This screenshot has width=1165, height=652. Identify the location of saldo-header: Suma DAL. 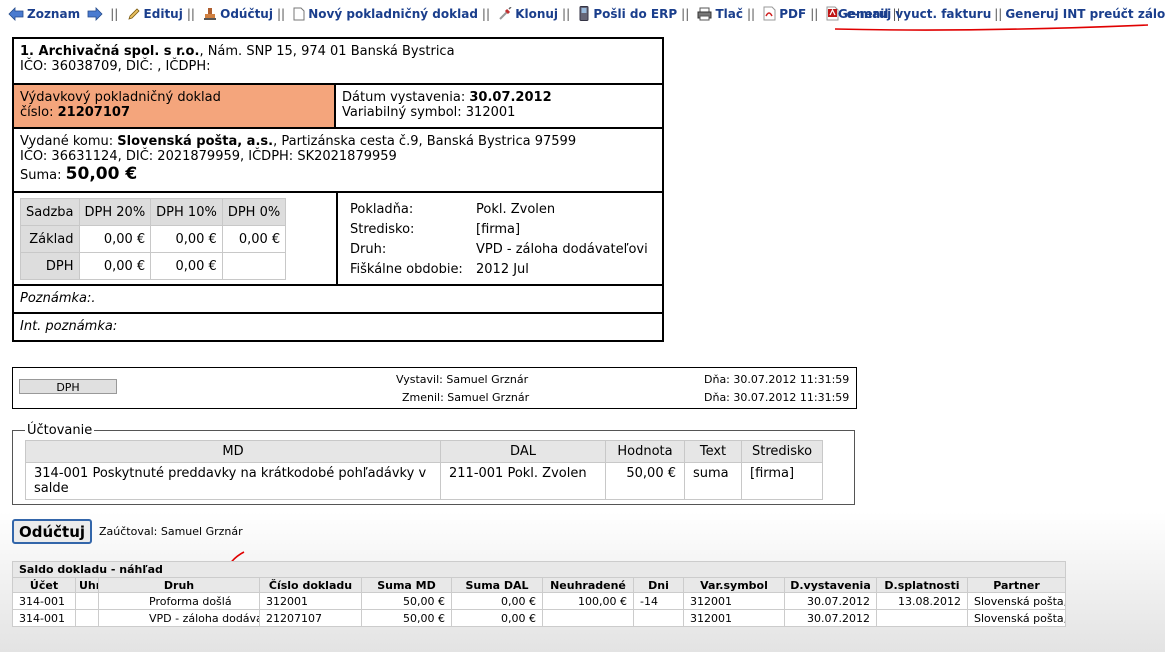
(497, 585).